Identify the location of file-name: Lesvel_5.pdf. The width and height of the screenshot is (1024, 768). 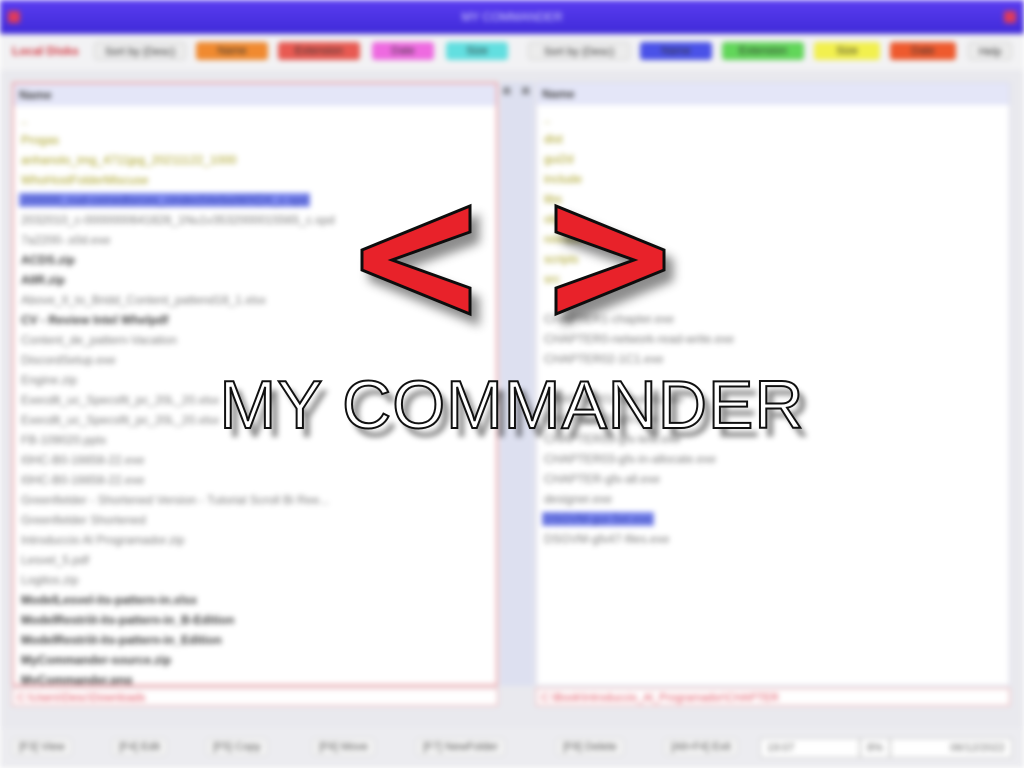
(55, 560).